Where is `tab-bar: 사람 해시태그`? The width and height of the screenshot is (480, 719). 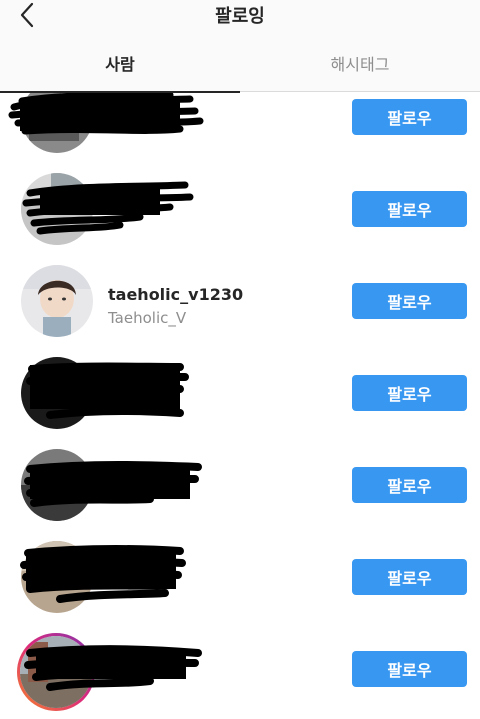 tab-bar: 사람 해시태그 is located at coordinates (240, 63).